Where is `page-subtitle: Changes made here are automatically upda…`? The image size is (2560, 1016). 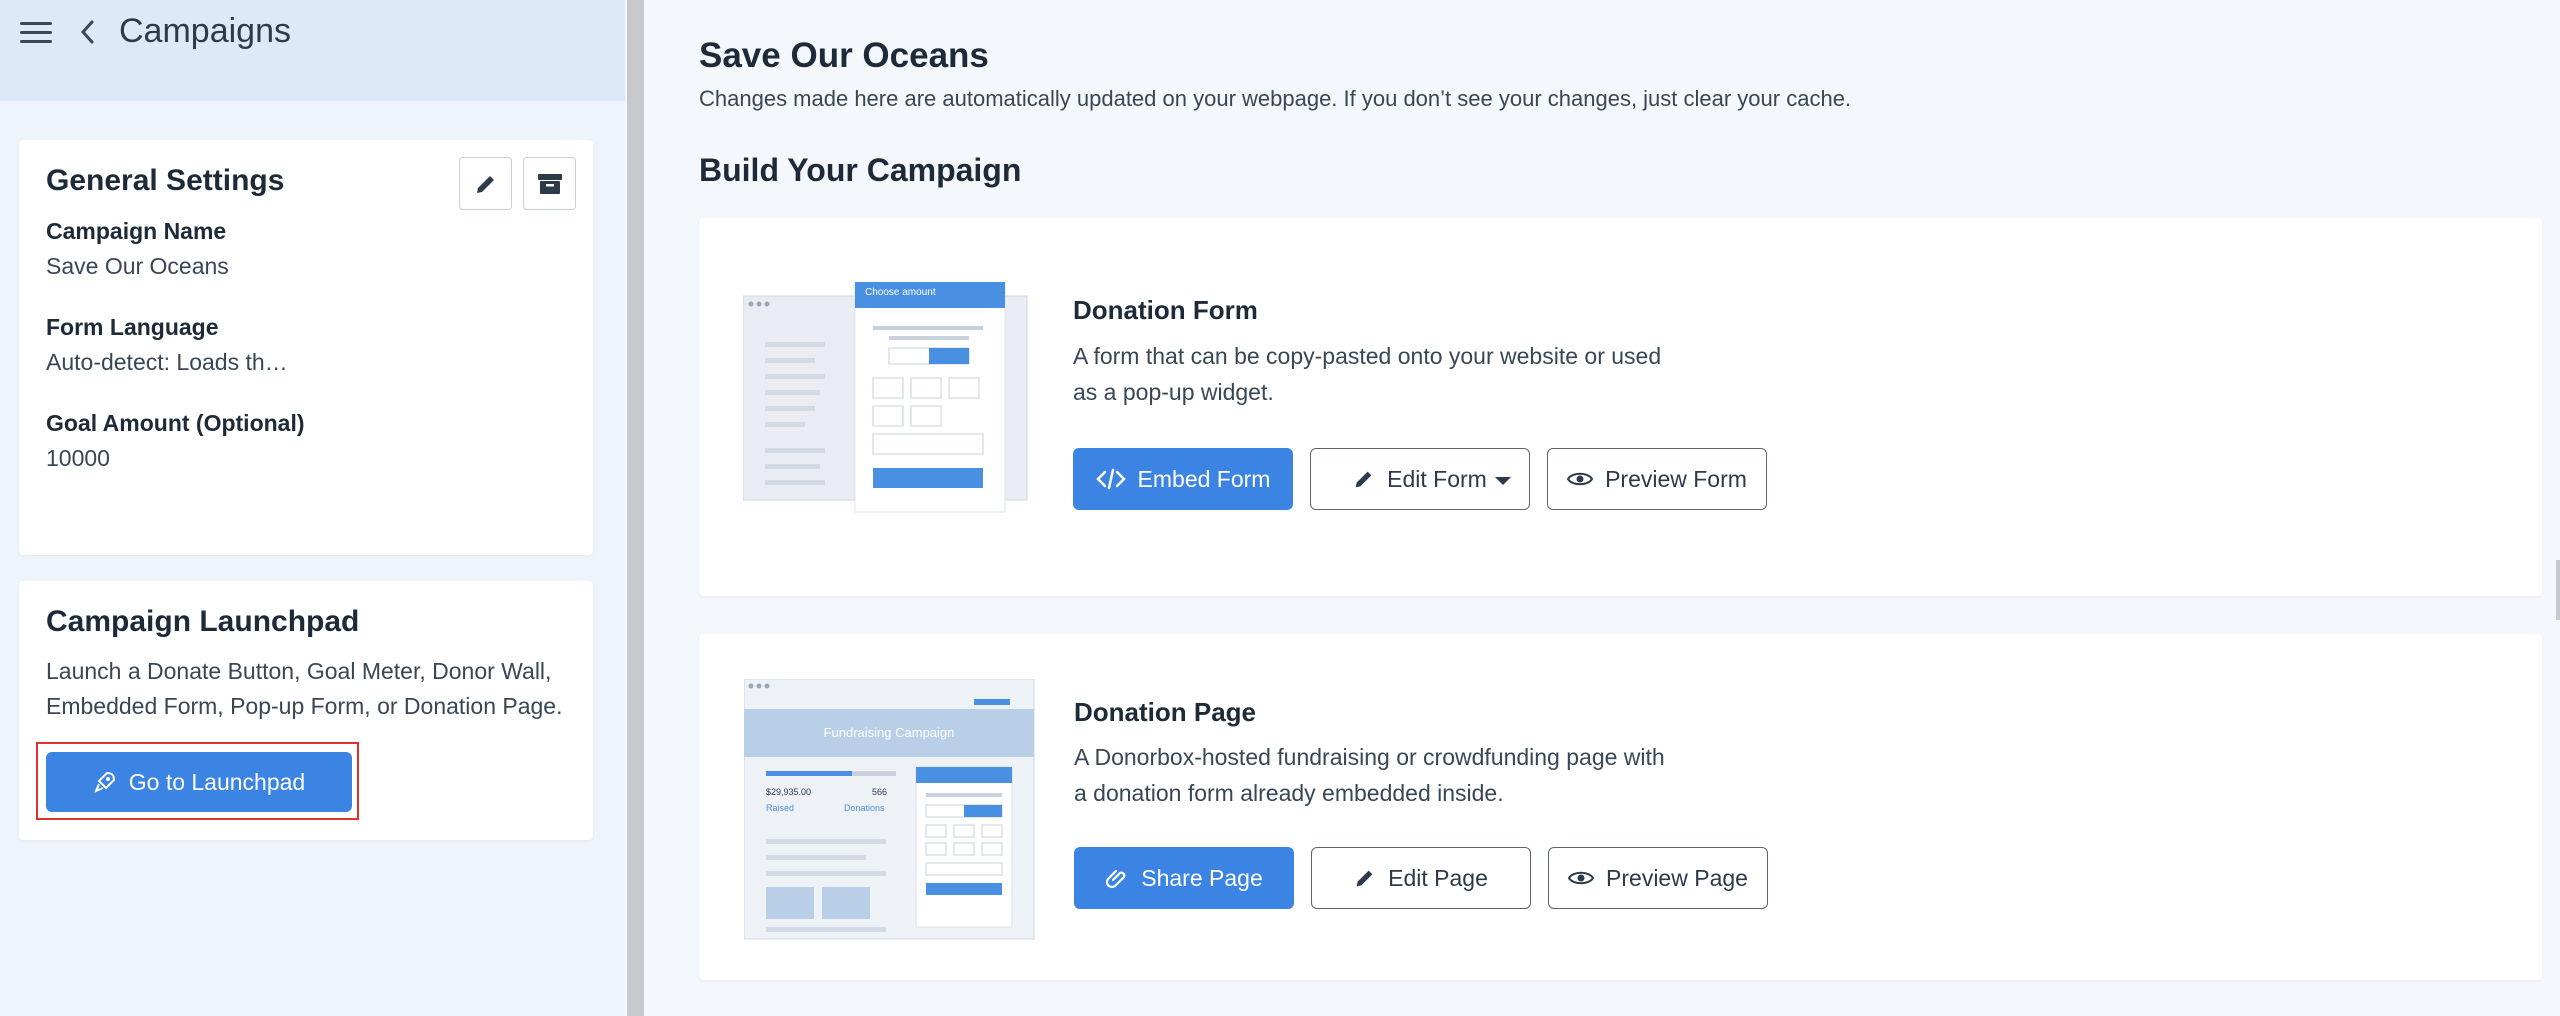 page-subtitle: Changes made here are automatically upda… is located at coordinates (1275, 98).